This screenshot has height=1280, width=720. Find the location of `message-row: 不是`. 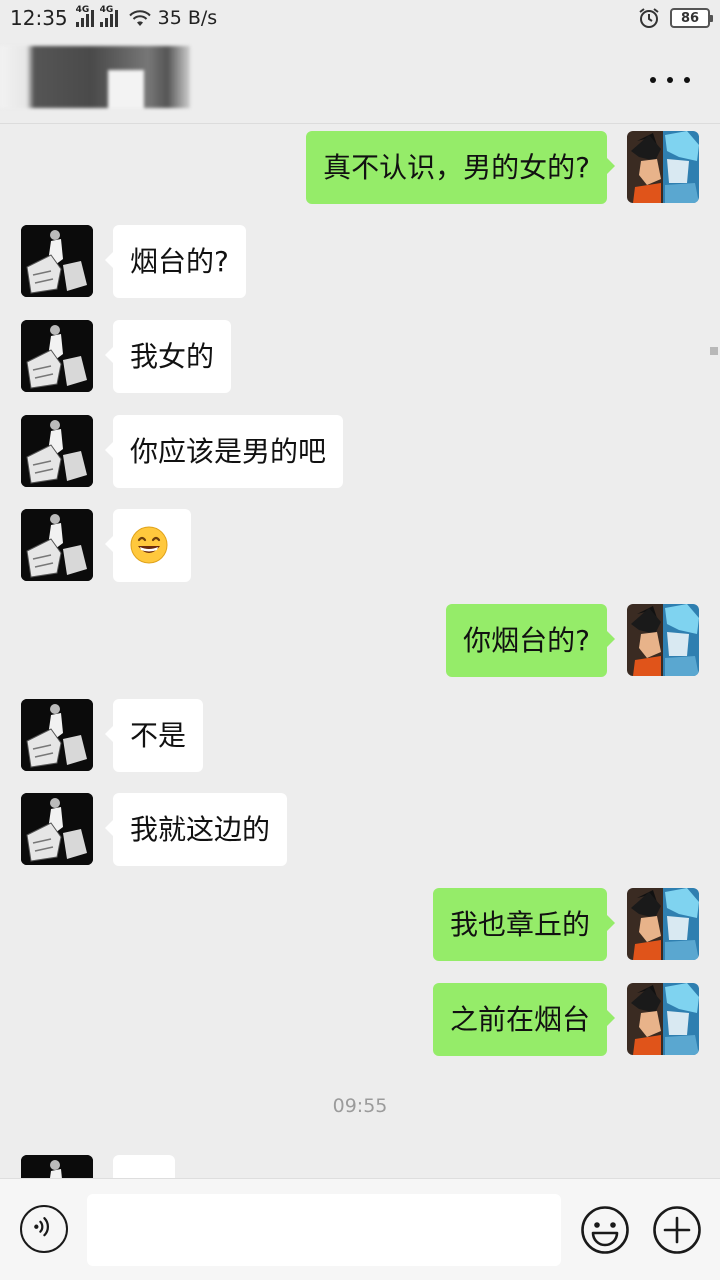

message-row: 不是 is located at coordinates (360, 736).